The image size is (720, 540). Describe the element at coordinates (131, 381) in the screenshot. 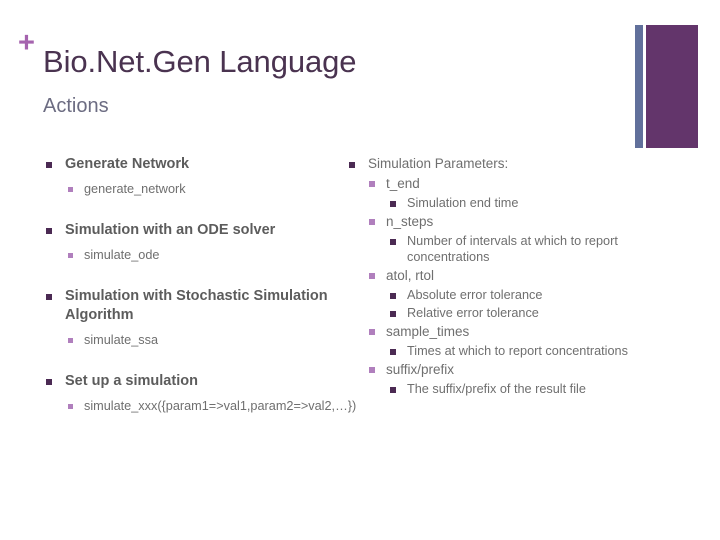

I see `list-item-label: Set up a simulation` at that location.